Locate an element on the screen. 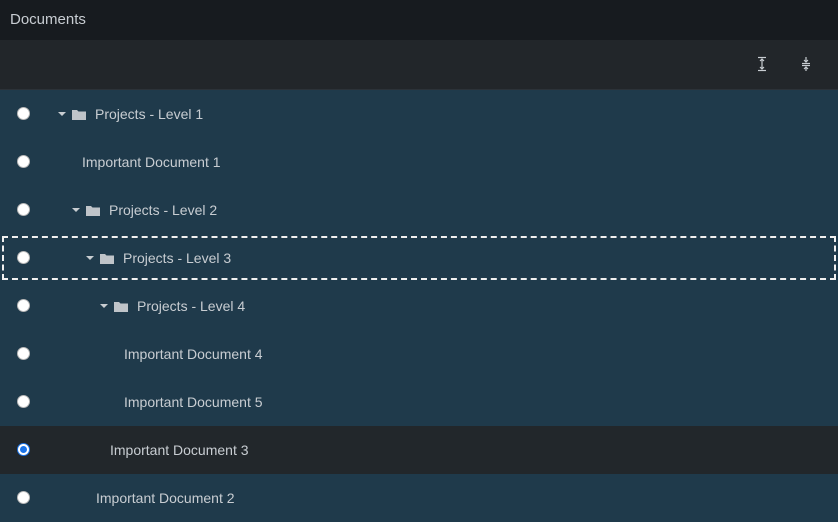  tree-row-label: Projects - Level 1 is located at coordinates (149, 114).